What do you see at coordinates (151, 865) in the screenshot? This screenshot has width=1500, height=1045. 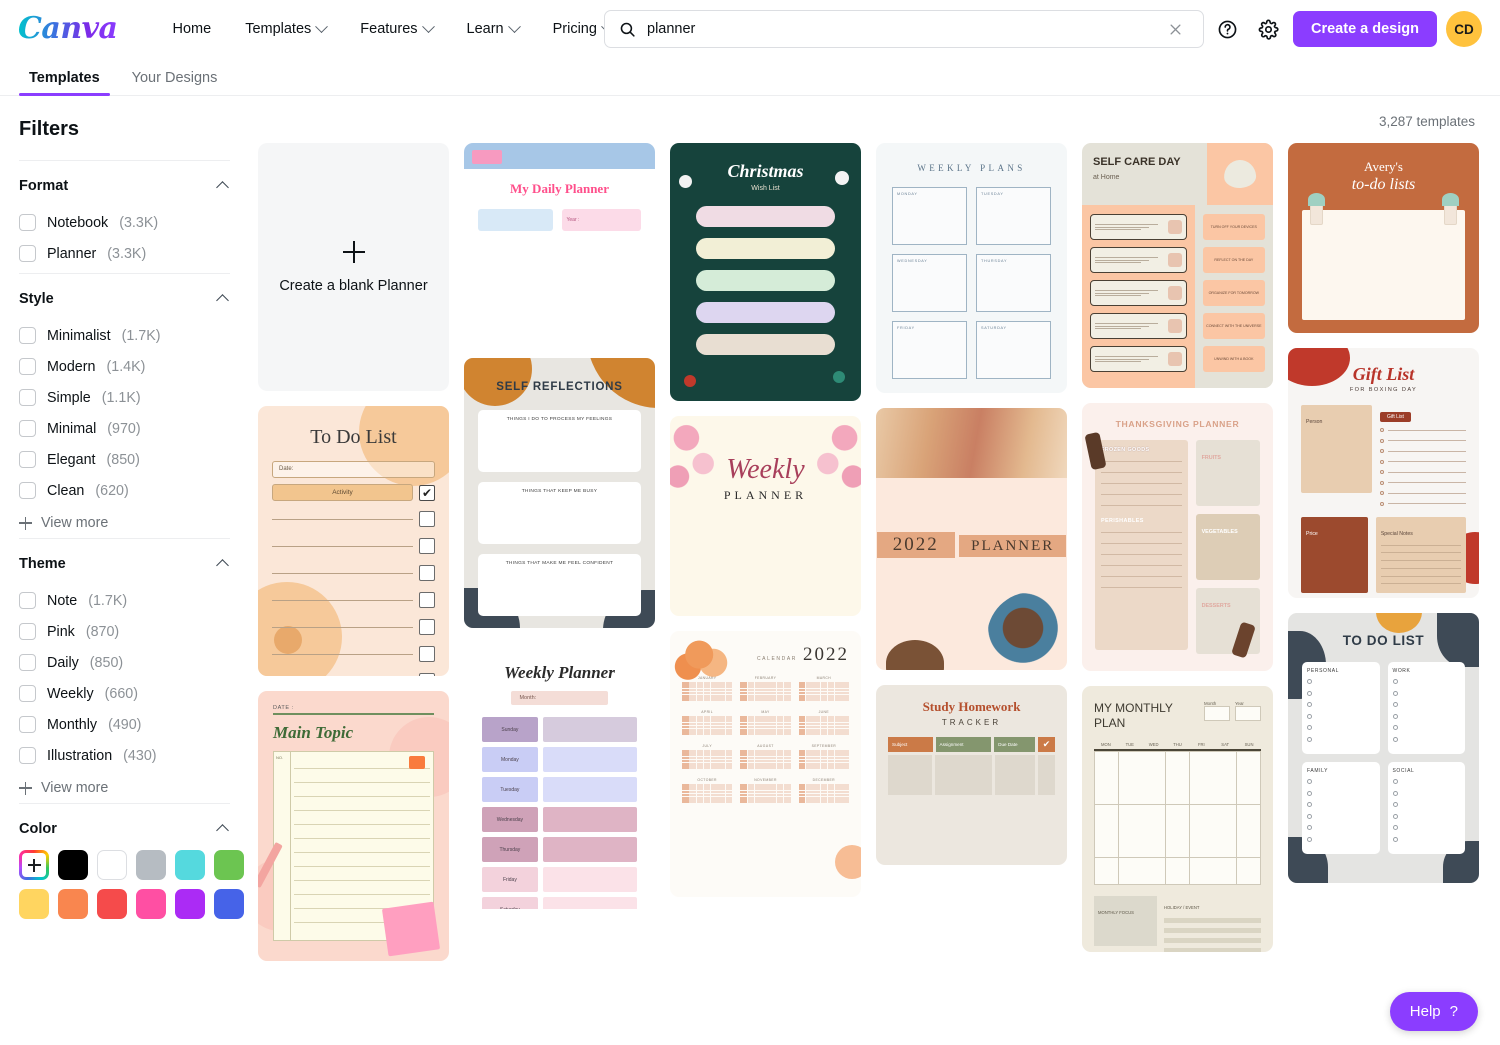 I see `color-swatch-gray` at bounding box center [151, 865].